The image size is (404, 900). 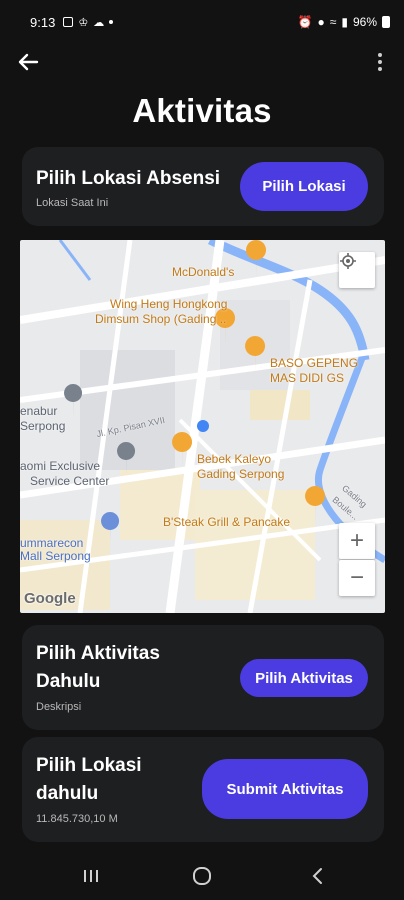 I want to click on system-icons: ⏰ ● ≈ ▮ 96%, so click(x=344, y=22).